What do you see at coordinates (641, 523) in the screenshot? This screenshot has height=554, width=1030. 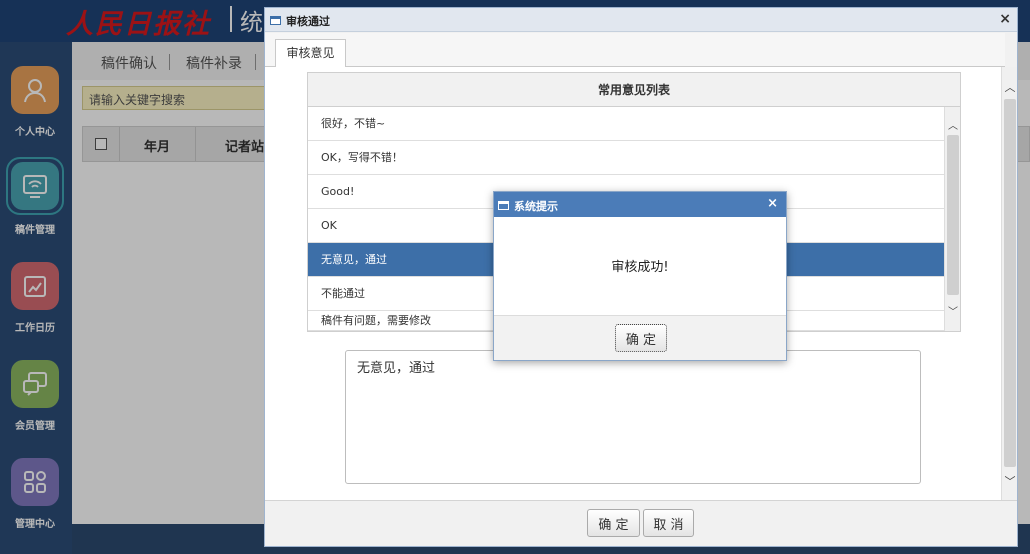 I see `dialog-footer: 确 定 取 消` at bounding box center [641, 523].